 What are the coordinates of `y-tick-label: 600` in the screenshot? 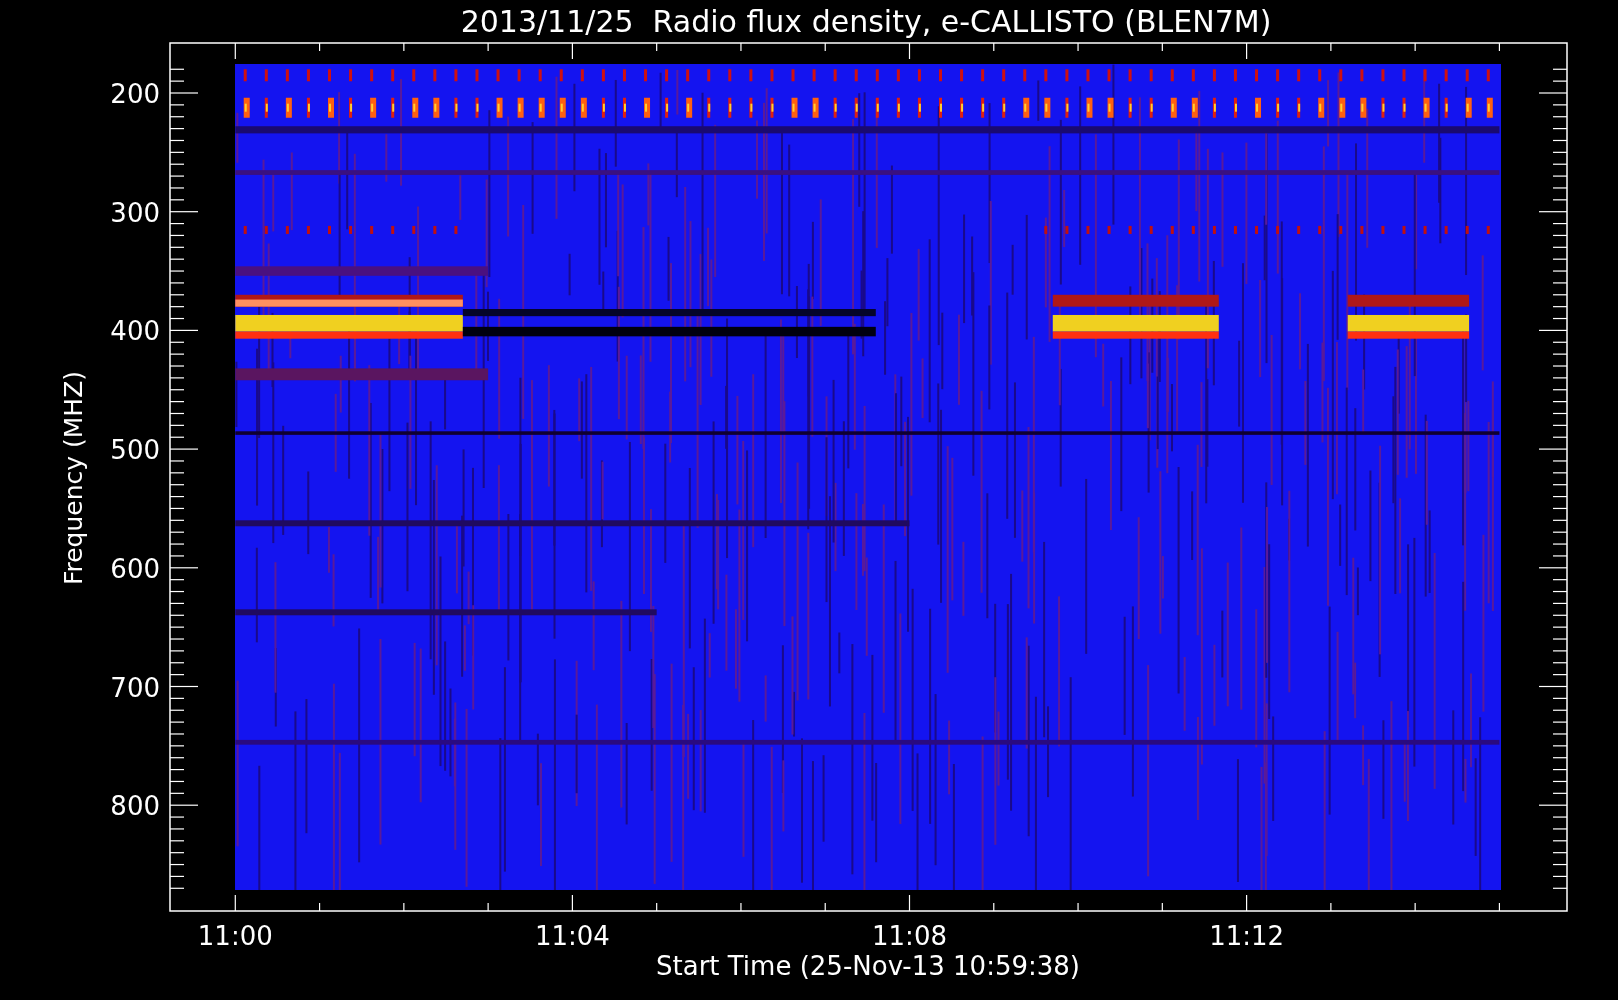 It's located at (135, 568).